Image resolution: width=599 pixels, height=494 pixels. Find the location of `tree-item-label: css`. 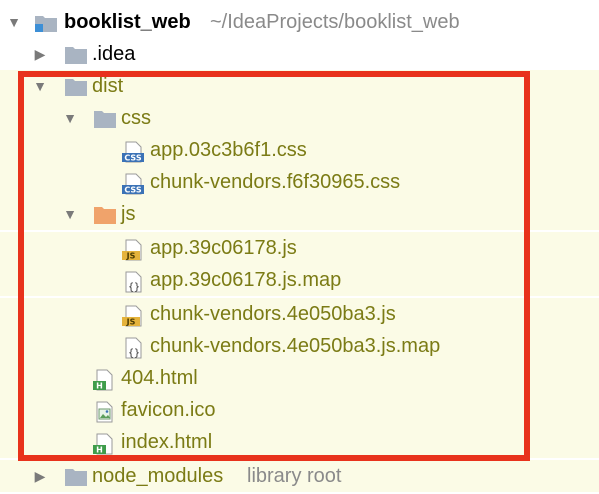

tree-item-label: css is located at coordinates (136, 118).